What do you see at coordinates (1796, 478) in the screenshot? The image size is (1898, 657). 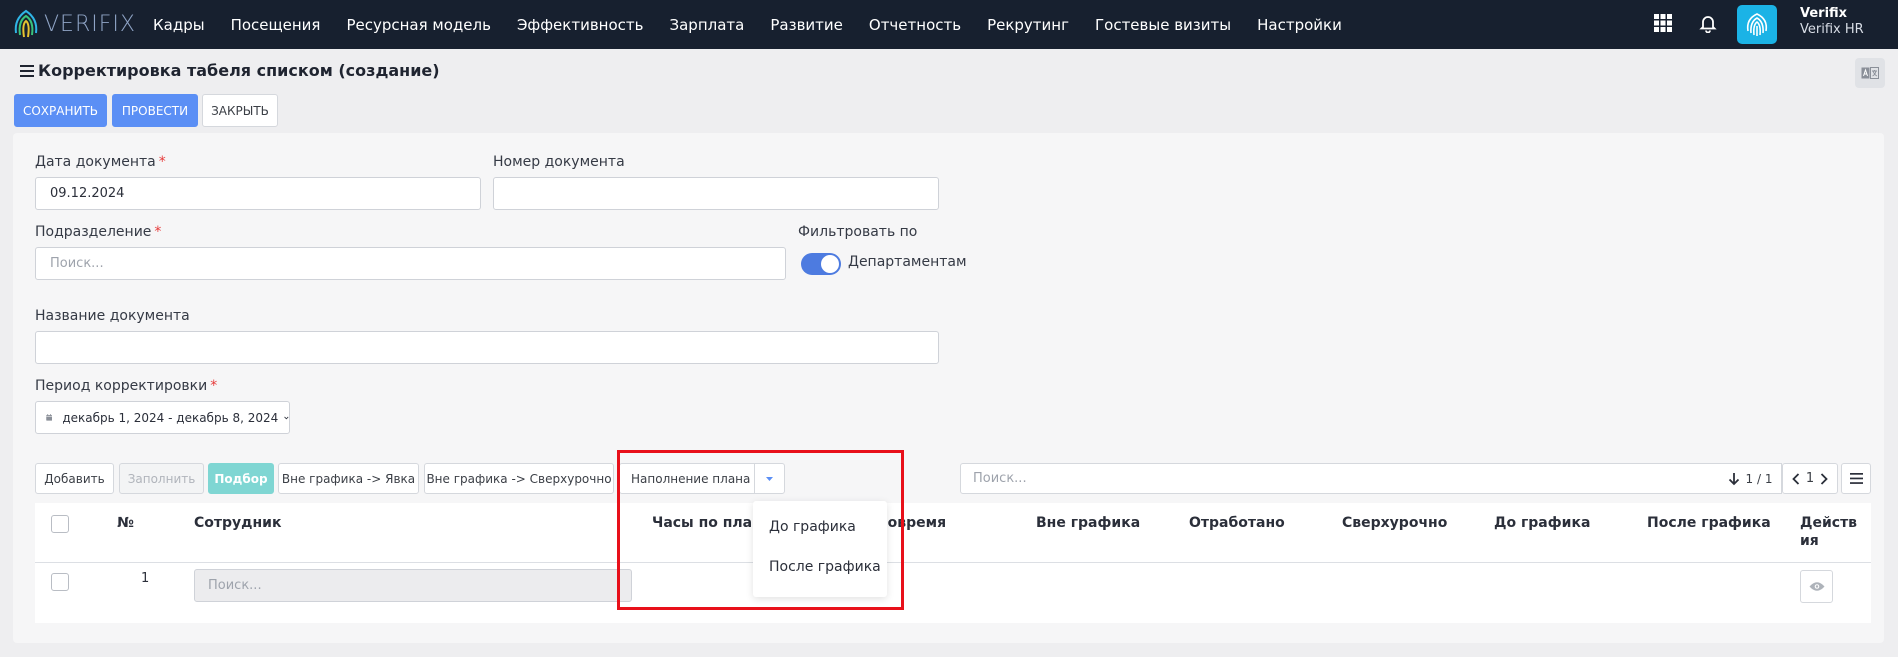 I see `chevron-left-icon` at bounding box center [1796, 478].